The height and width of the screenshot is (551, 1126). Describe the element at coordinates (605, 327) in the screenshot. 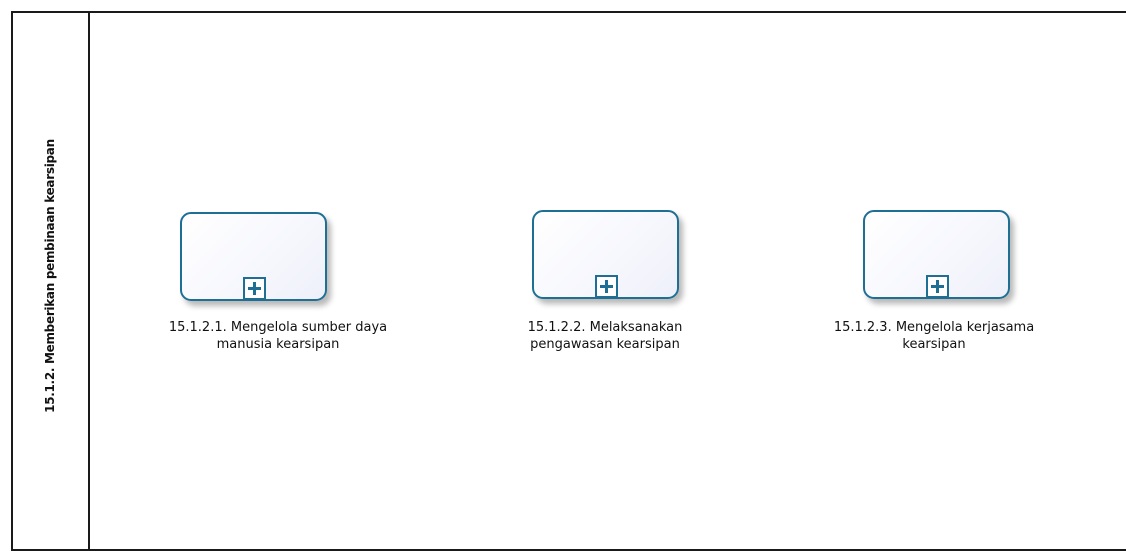

I see `task-label-2-line-1: 15.1.2.2. Melaksanakan` at that location.